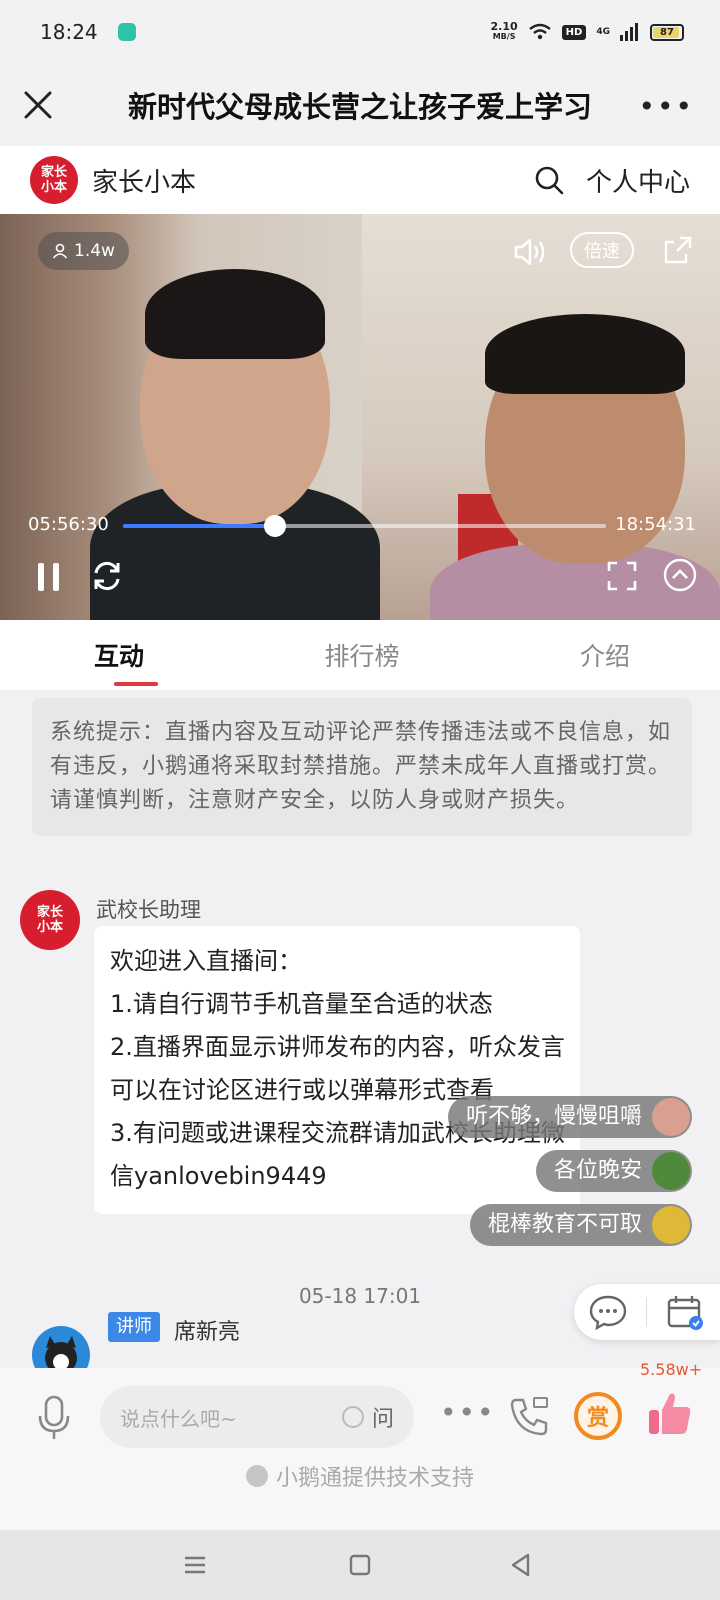 Image resolution: width=720 pixels, height=1600 pixels. What do you see at coordinates (126, 32) in the screenshot?
I see `notification-app-icon` at bounding box center [126, 32].